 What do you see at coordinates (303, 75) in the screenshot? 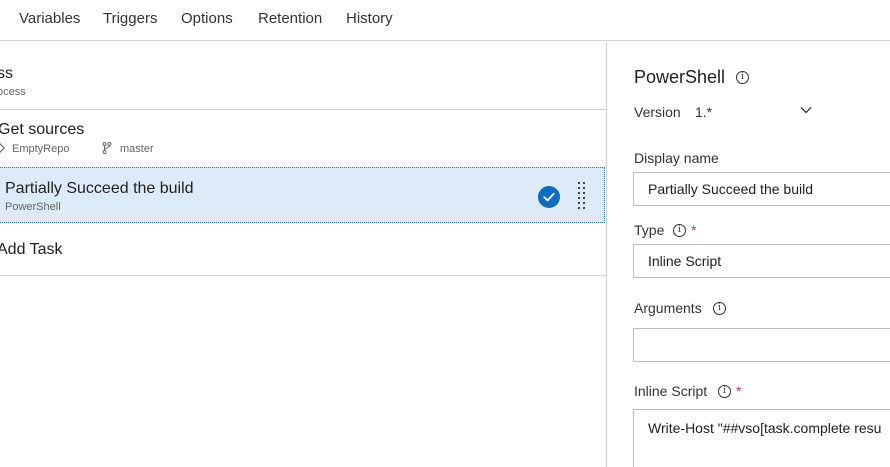
I see `pipeline-row: ss ocess` at bounding box center [303, 75].